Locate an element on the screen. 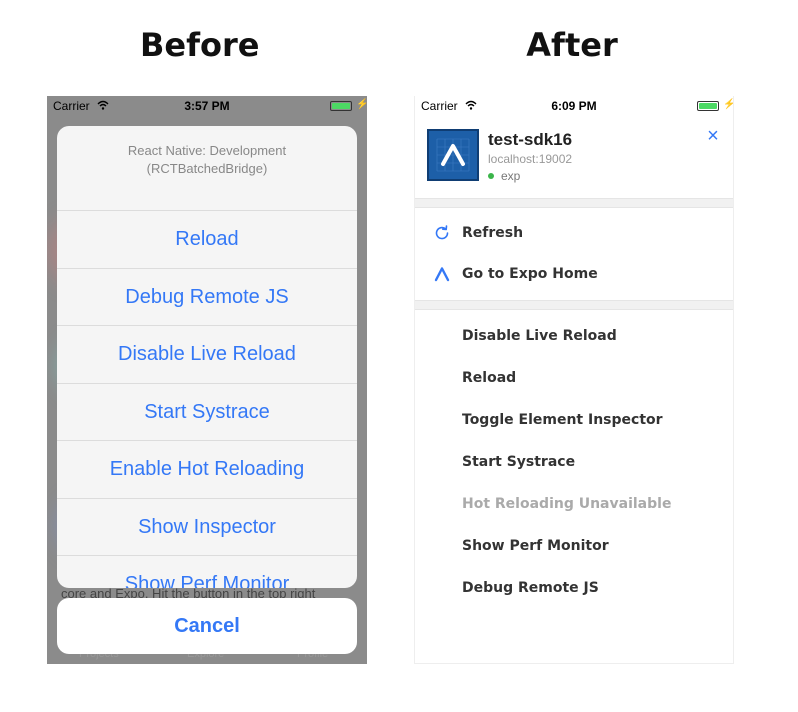 This screenshot has width=798, height=712. reload-button: Reload is located at coordinates (574, 379).